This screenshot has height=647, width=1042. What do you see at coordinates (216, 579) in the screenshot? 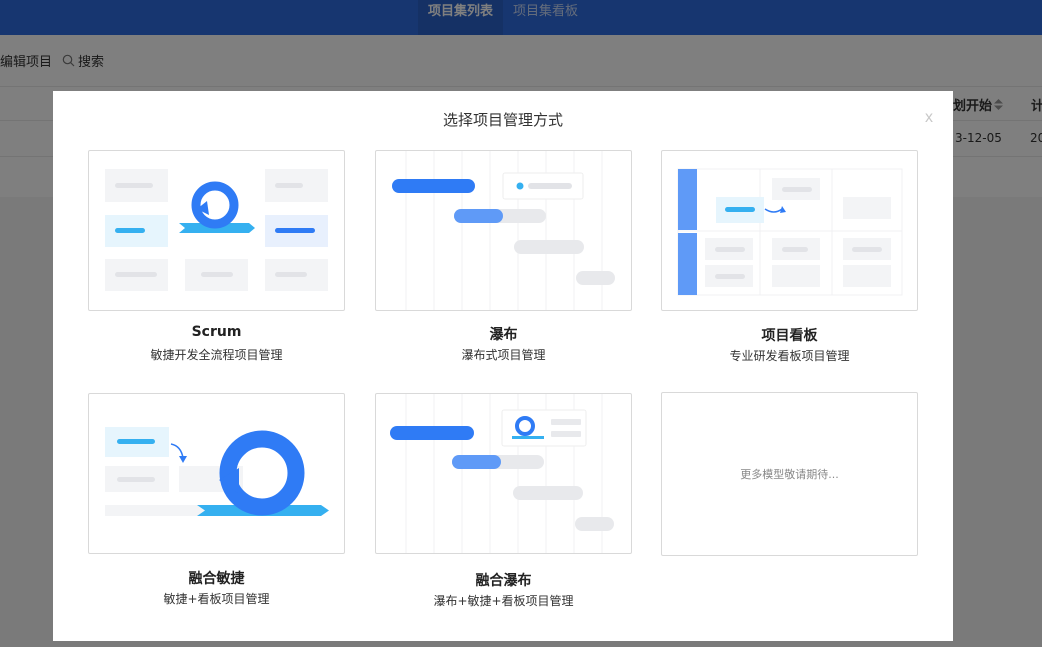
I see `hybrid-agile-title: 融合敏捷` at bounding box center [216, 579].